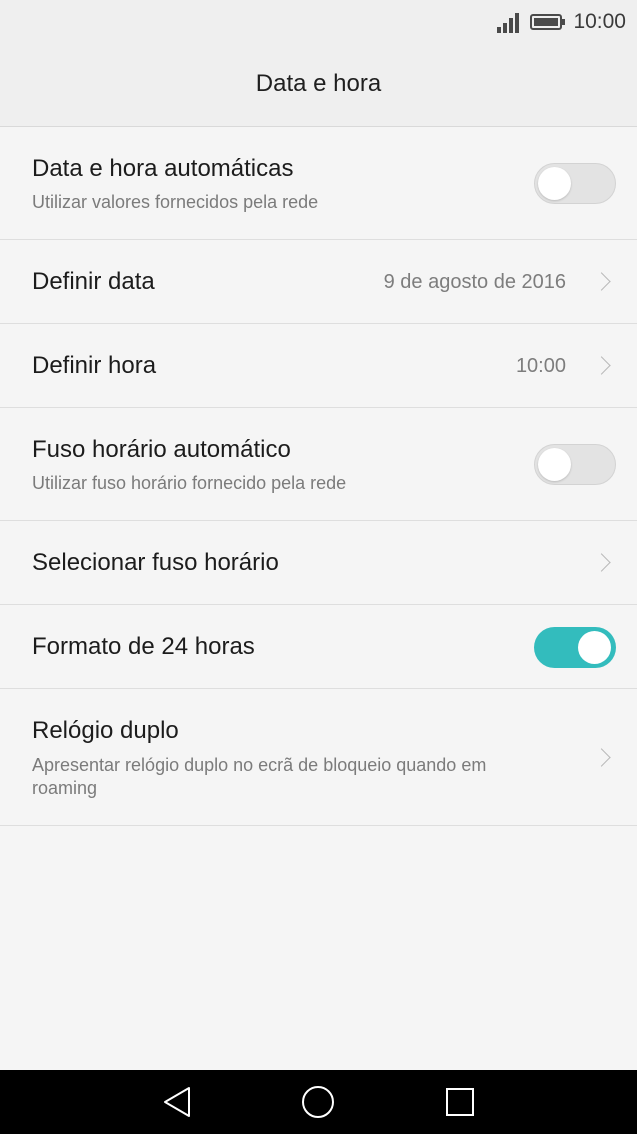 The width and height of the screenshot is (637, 1134). What do you see at coordinates (474, 282) in the screenshot?
I see `date-value: 9 de agosto de 2016` at bounding box center [474, 282].